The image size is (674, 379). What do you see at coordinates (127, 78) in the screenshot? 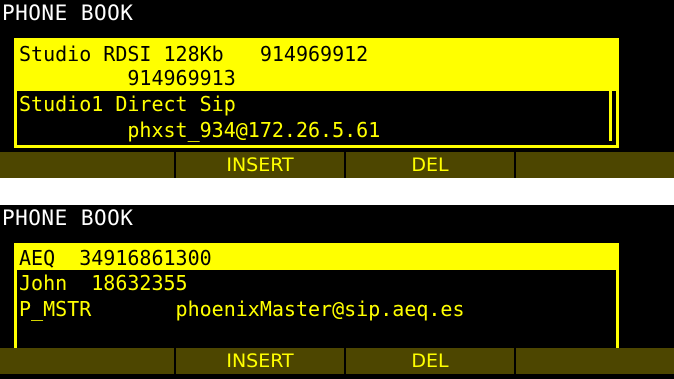
I see `entry-studio-rdsi-line2: 914969913` at bounding box center [127, 78].